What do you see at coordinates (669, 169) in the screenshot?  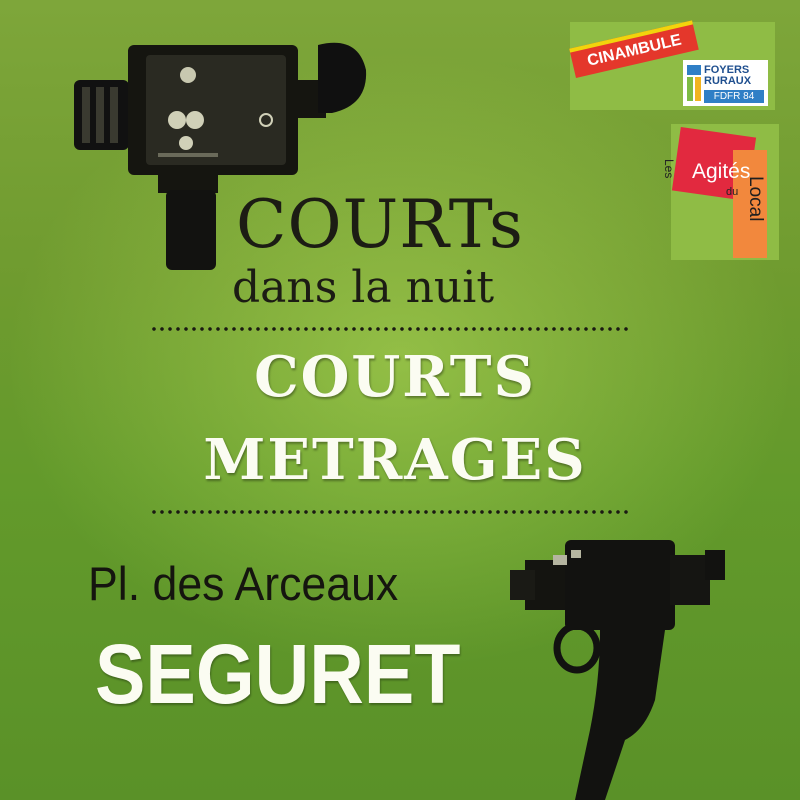 I see `agites-les-label: Les` at bounding box center [669, 169].